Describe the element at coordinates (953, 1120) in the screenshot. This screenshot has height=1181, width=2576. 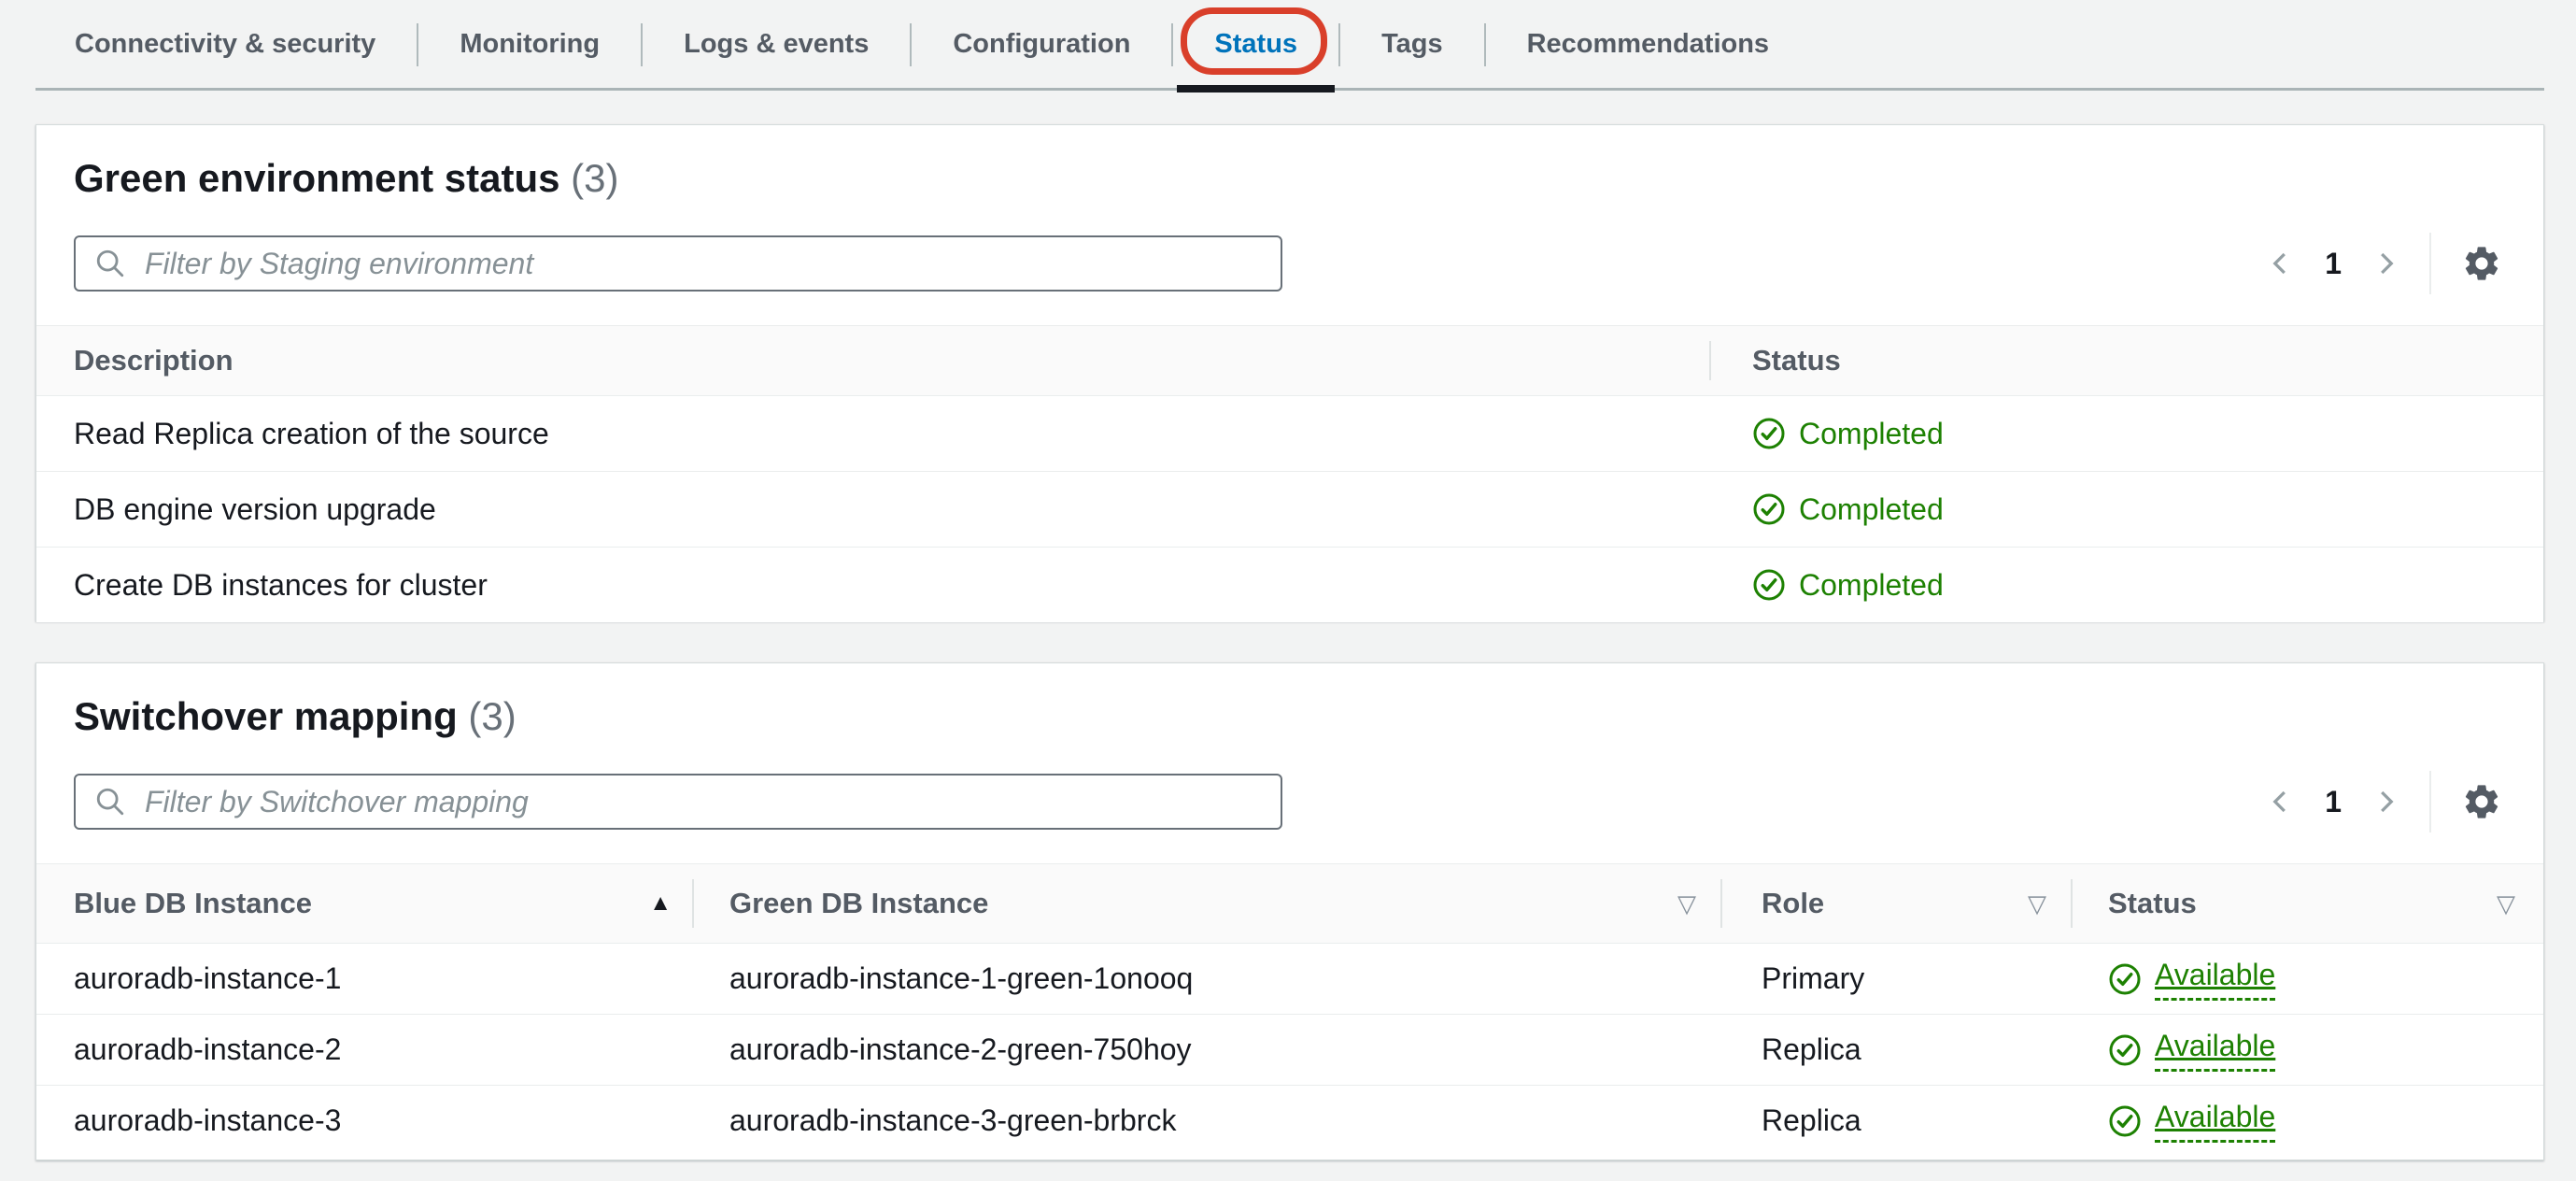
I see `green-db-instance-cell: auroradb-instance-3-green-brbrck` at that location.